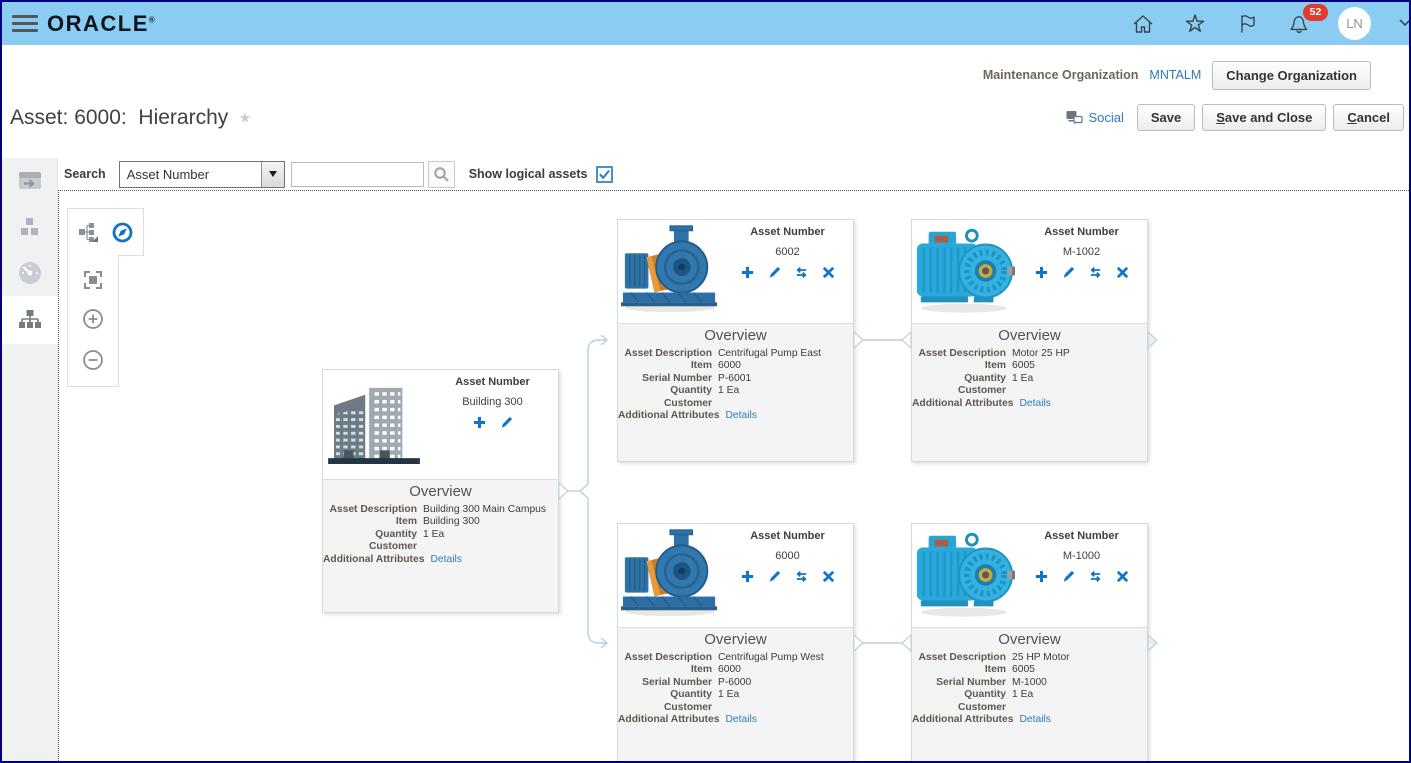 This screenshot has width=1411, height=763. I want to click on field-value: Centrifugal Pump West, so click(771, 657).